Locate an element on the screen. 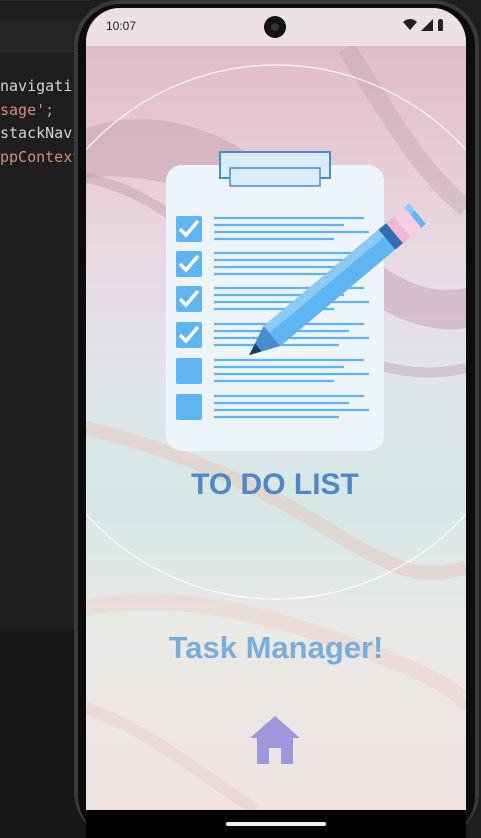 This screenshot has height=838, width=481. front-camera is located at coordinates (275, 27).